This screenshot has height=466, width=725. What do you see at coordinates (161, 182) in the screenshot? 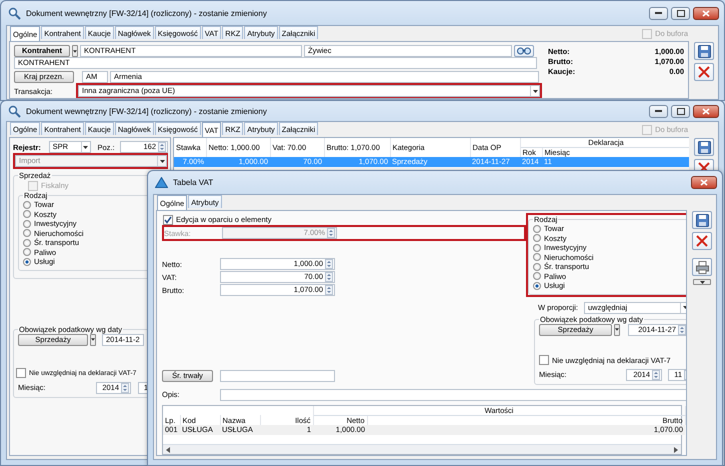
I see `triangle-icon` at bounding box center [161, 182].